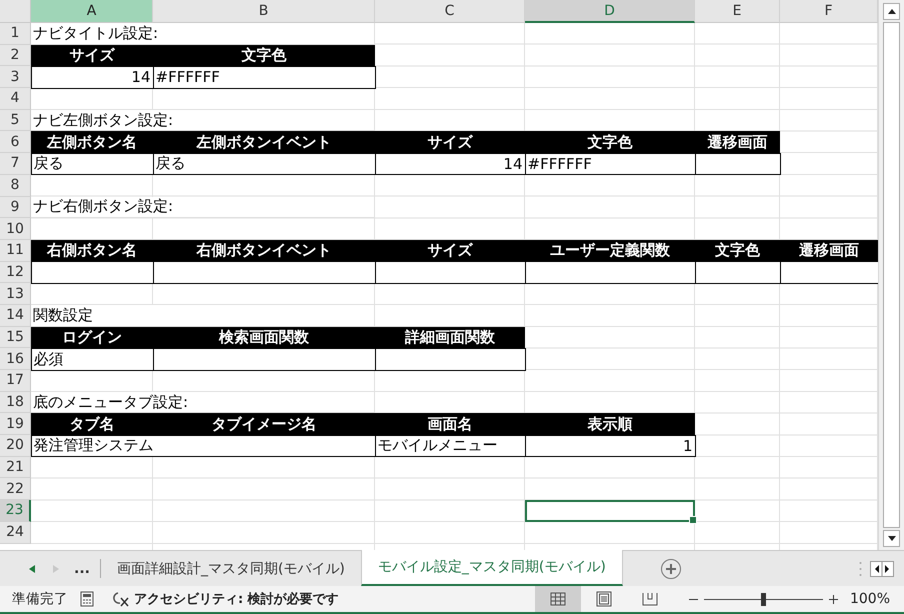 The height and width of the screenshot is (614, 904). What do you see at coordinates (871, 599) in the screenshot?
I see `zoom-level: 100%` at bounding box center [871, 599].